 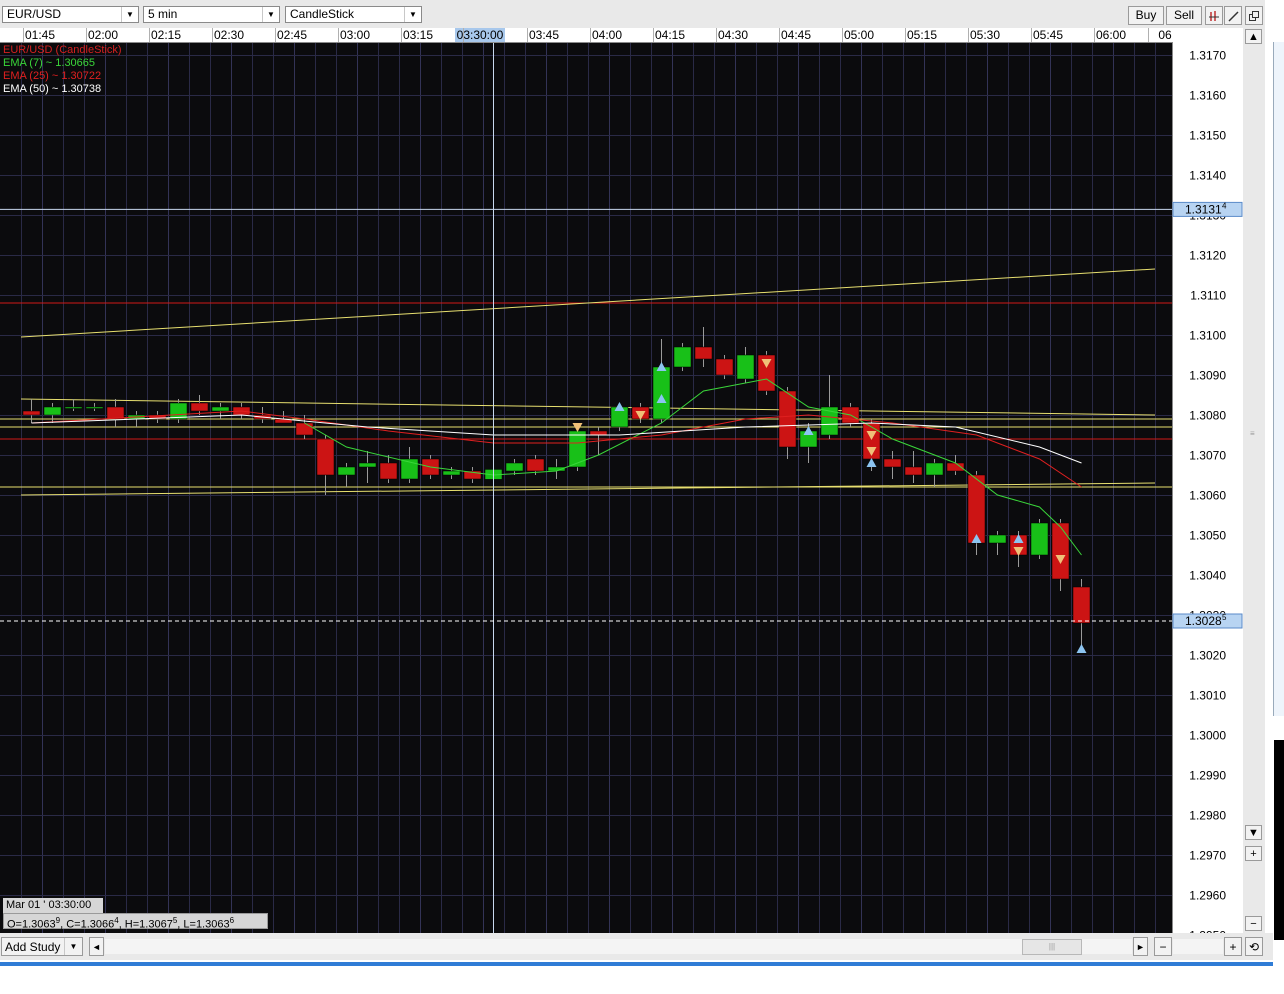 I want to click on zoom-out-time-button: −, so click(x=1163, y=946).